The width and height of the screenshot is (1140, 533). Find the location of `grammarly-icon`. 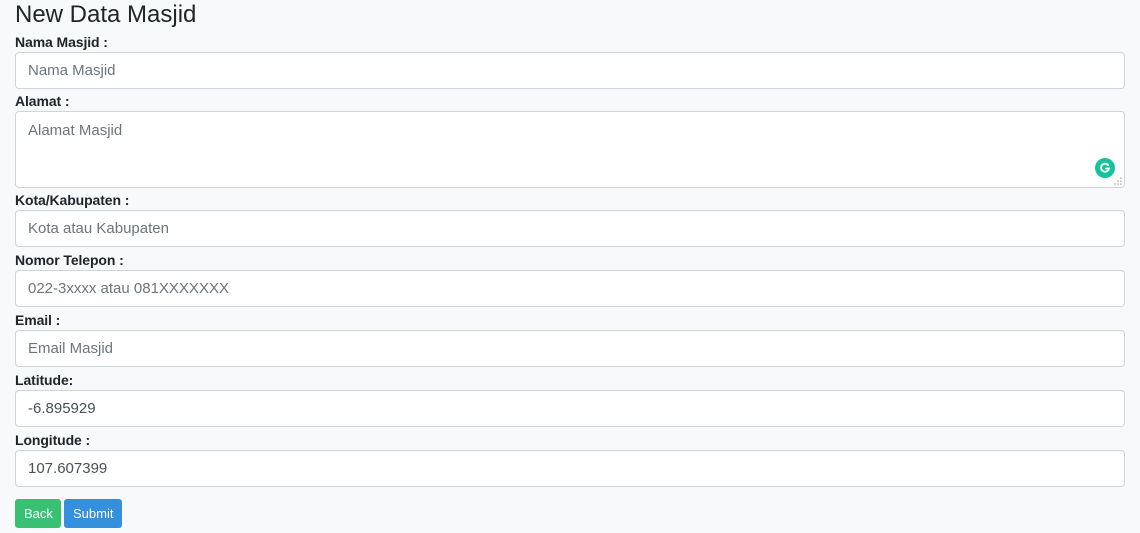

grammarly-icon is located at coordinates (1105, 168).